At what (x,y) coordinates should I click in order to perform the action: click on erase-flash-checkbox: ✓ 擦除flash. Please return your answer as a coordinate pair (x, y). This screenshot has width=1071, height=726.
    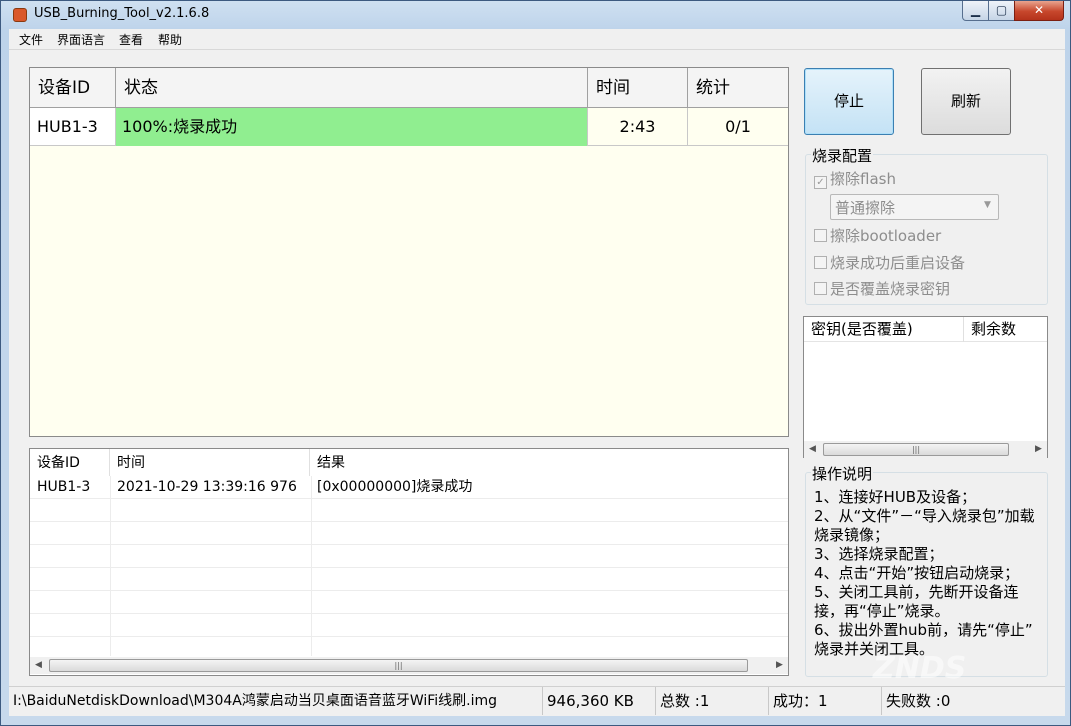
    Looking at the image, I should click on (855, 178).